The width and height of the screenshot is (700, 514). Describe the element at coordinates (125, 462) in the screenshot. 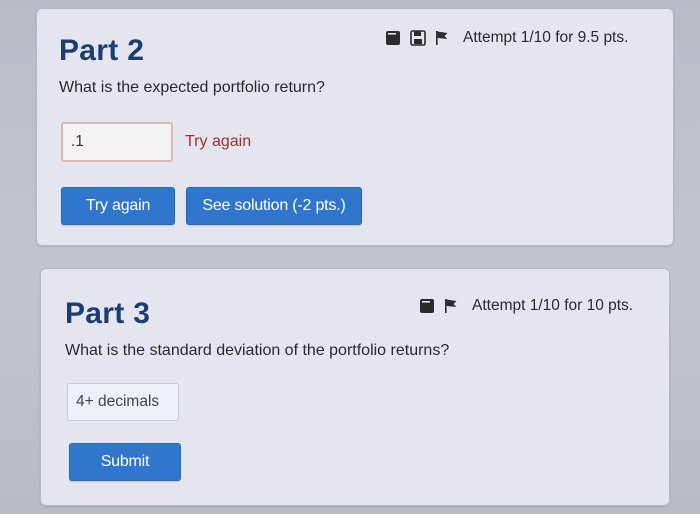

I see `submit-button: Submit` at that location.